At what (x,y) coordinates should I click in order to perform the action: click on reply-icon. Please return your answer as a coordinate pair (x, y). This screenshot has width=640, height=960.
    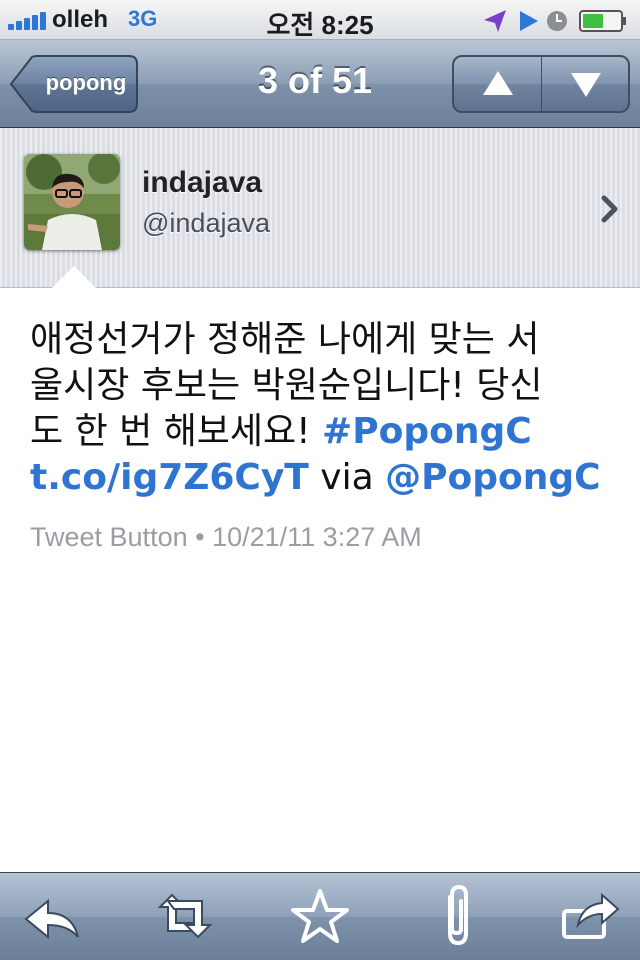
    Looking at the image, I should click on (51, 919).